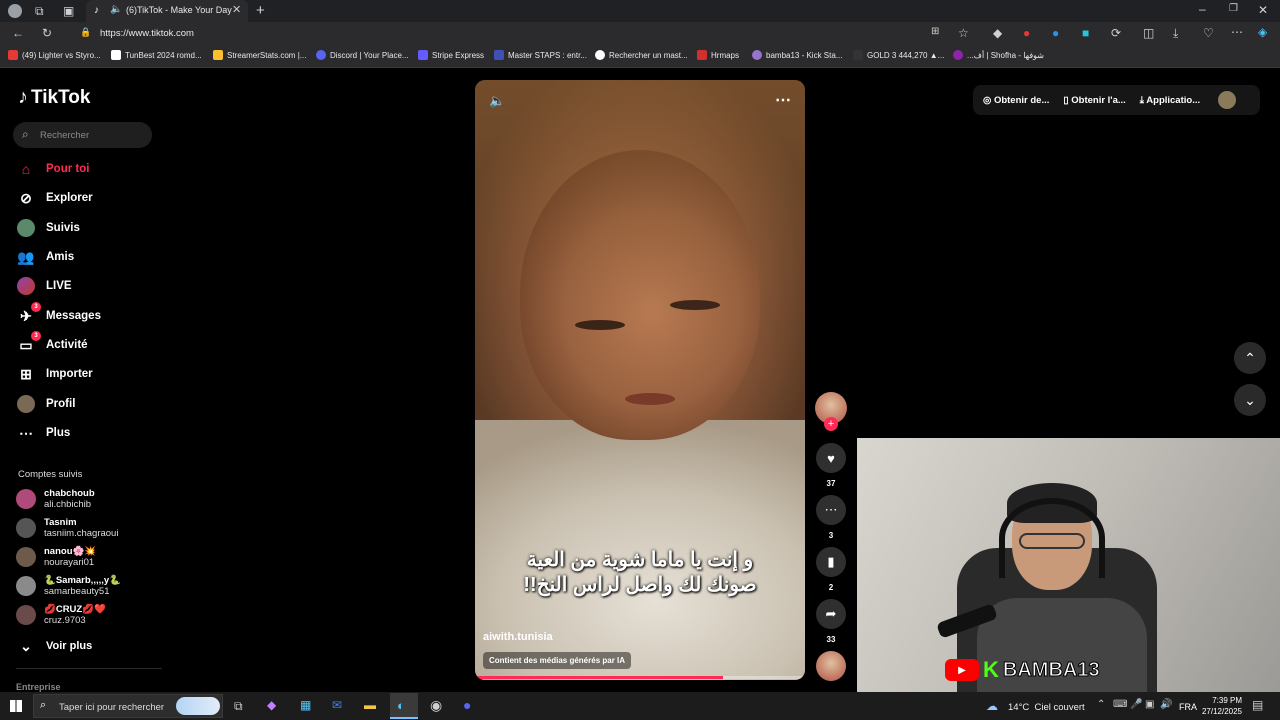 The image size is (1280, 720). Describe the element at coordinates (1148, 33) in the screenshot. I see `split-screen-icon: ◫` at that location.